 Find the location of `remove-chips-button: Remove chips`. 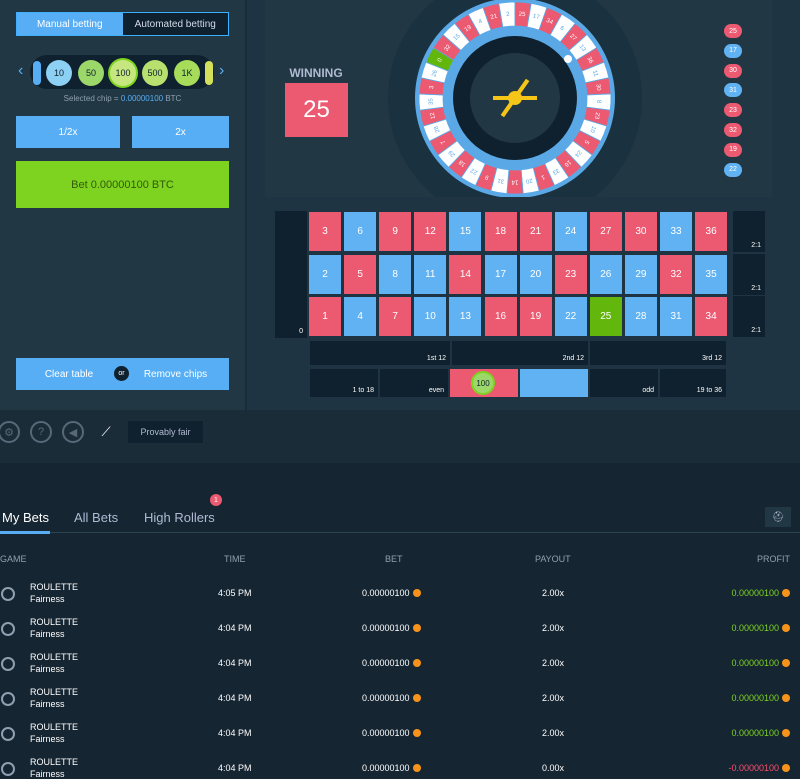

remove-chips-button: Remove chips is located at coordinates (175, 374).